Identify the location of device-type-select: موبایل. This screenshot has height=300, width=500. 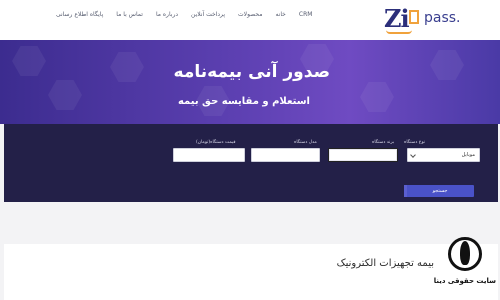
(443, 155).